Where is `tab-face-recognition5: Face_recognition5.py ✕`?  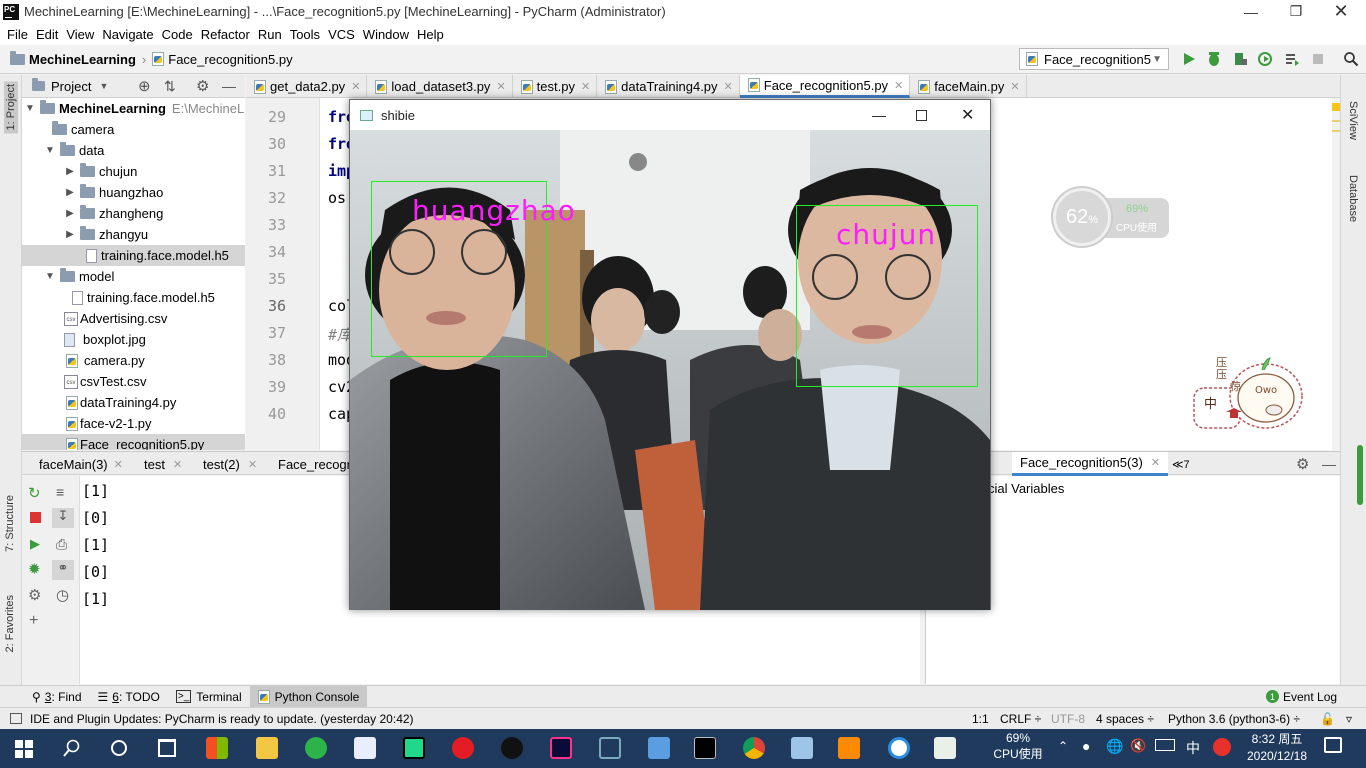 tab-face-recognition5: Face_recognition5.py ✕ is located at coordinates (825, 86).